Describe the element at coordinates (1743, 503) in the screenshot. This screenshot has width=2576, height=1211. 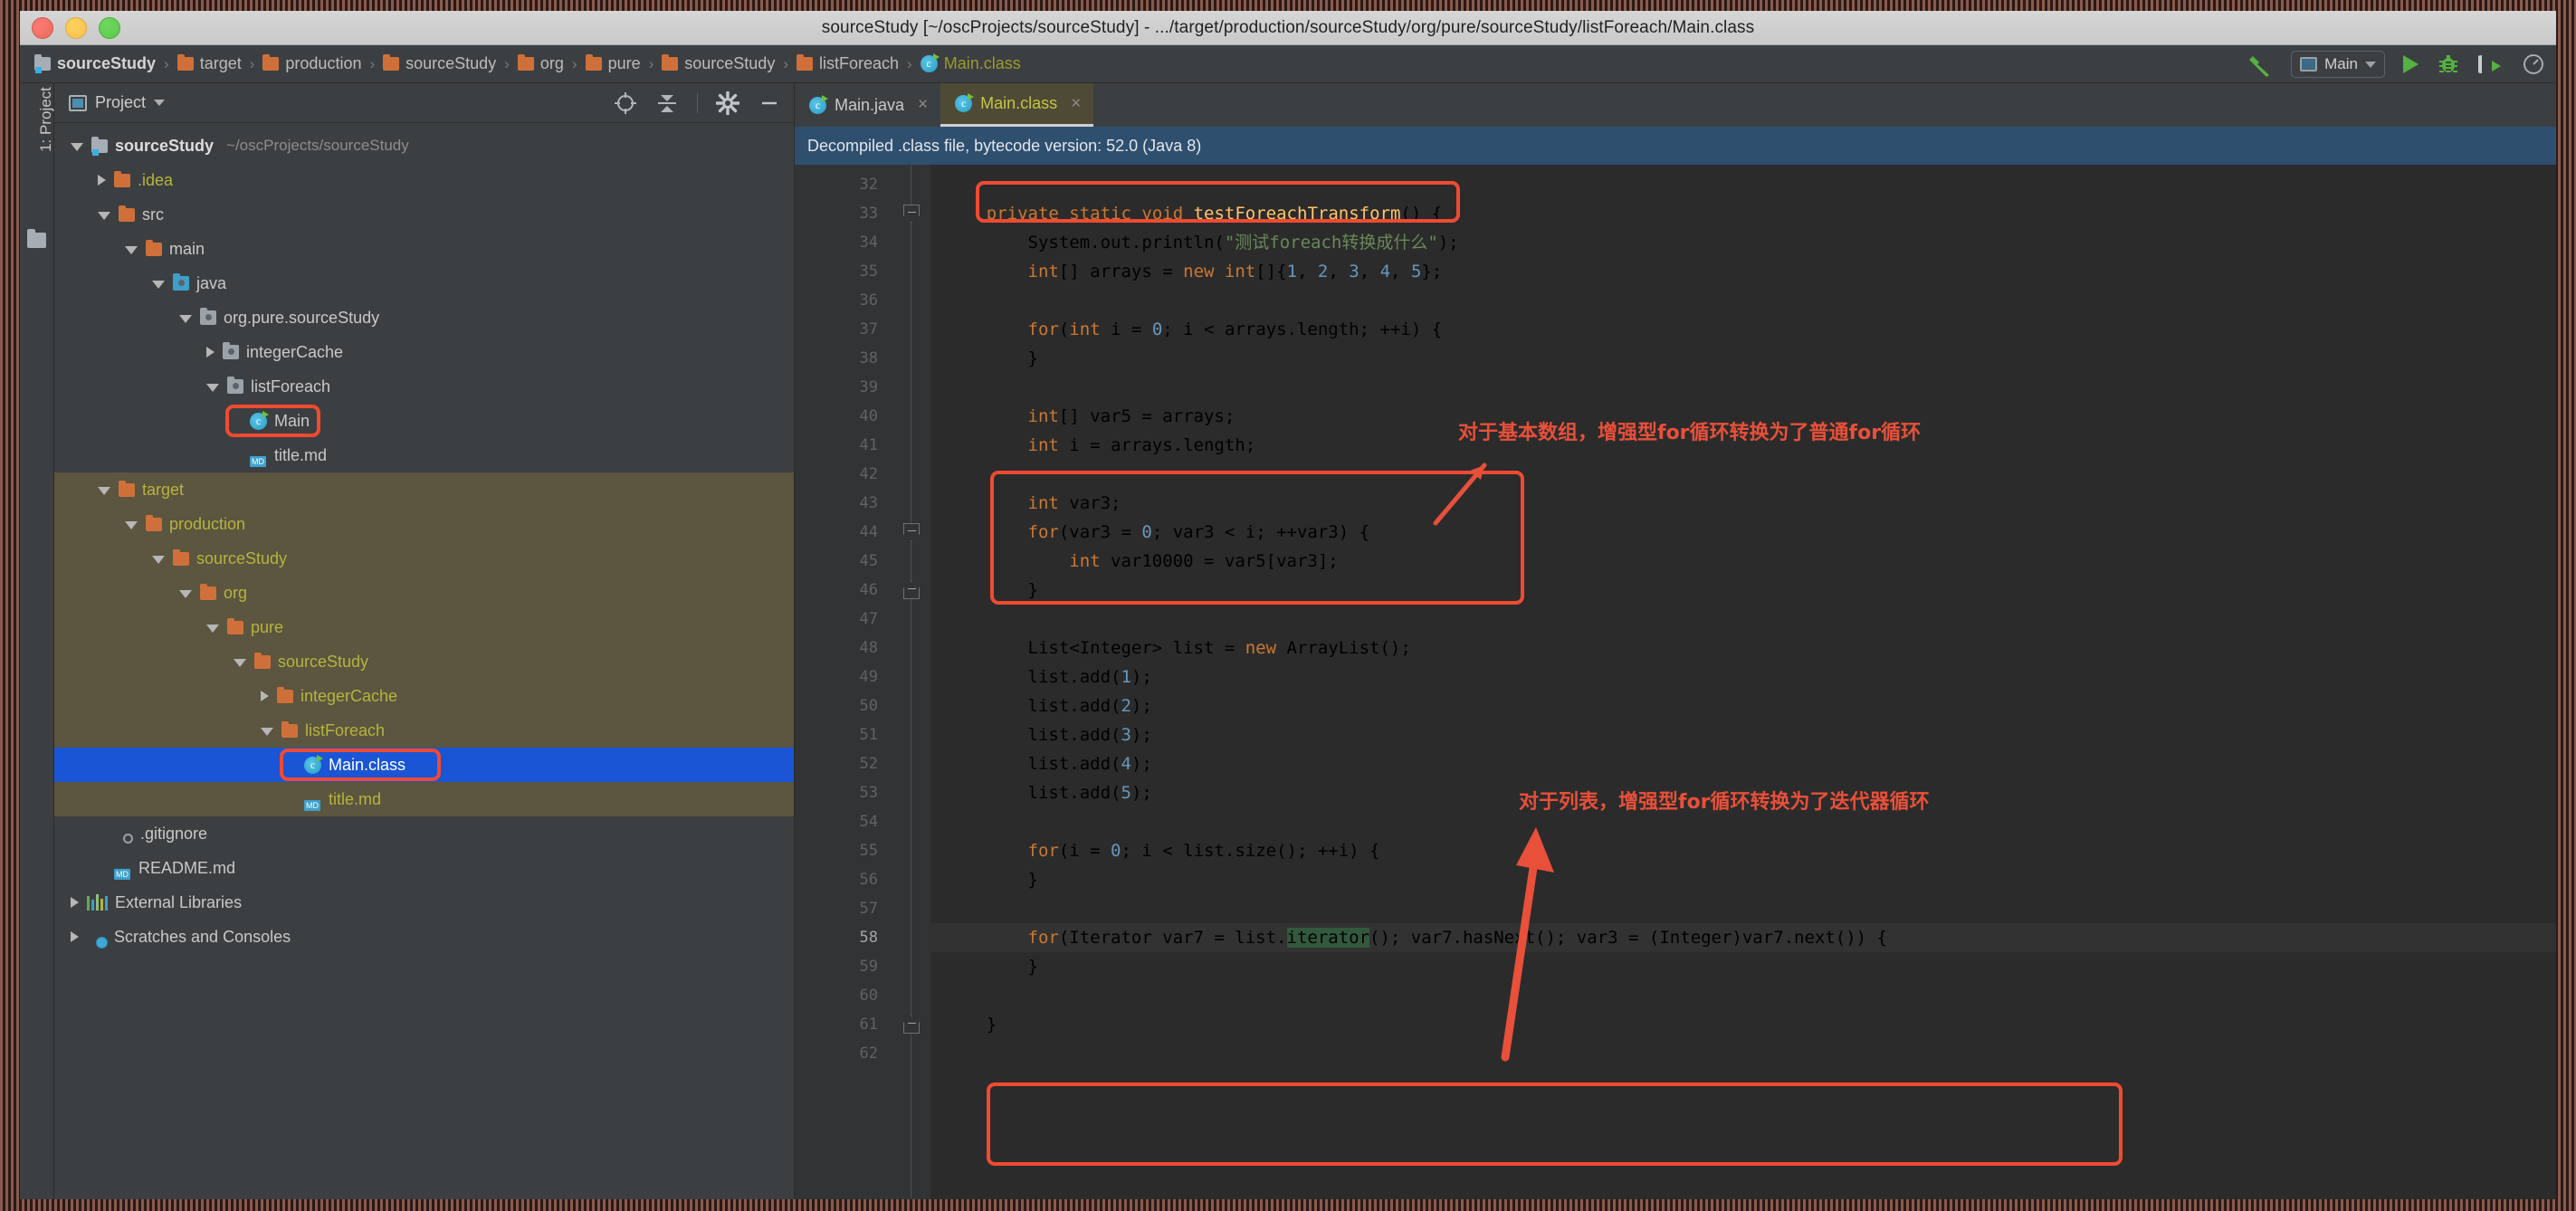
I see `code-line-43: int var3;` at that location.